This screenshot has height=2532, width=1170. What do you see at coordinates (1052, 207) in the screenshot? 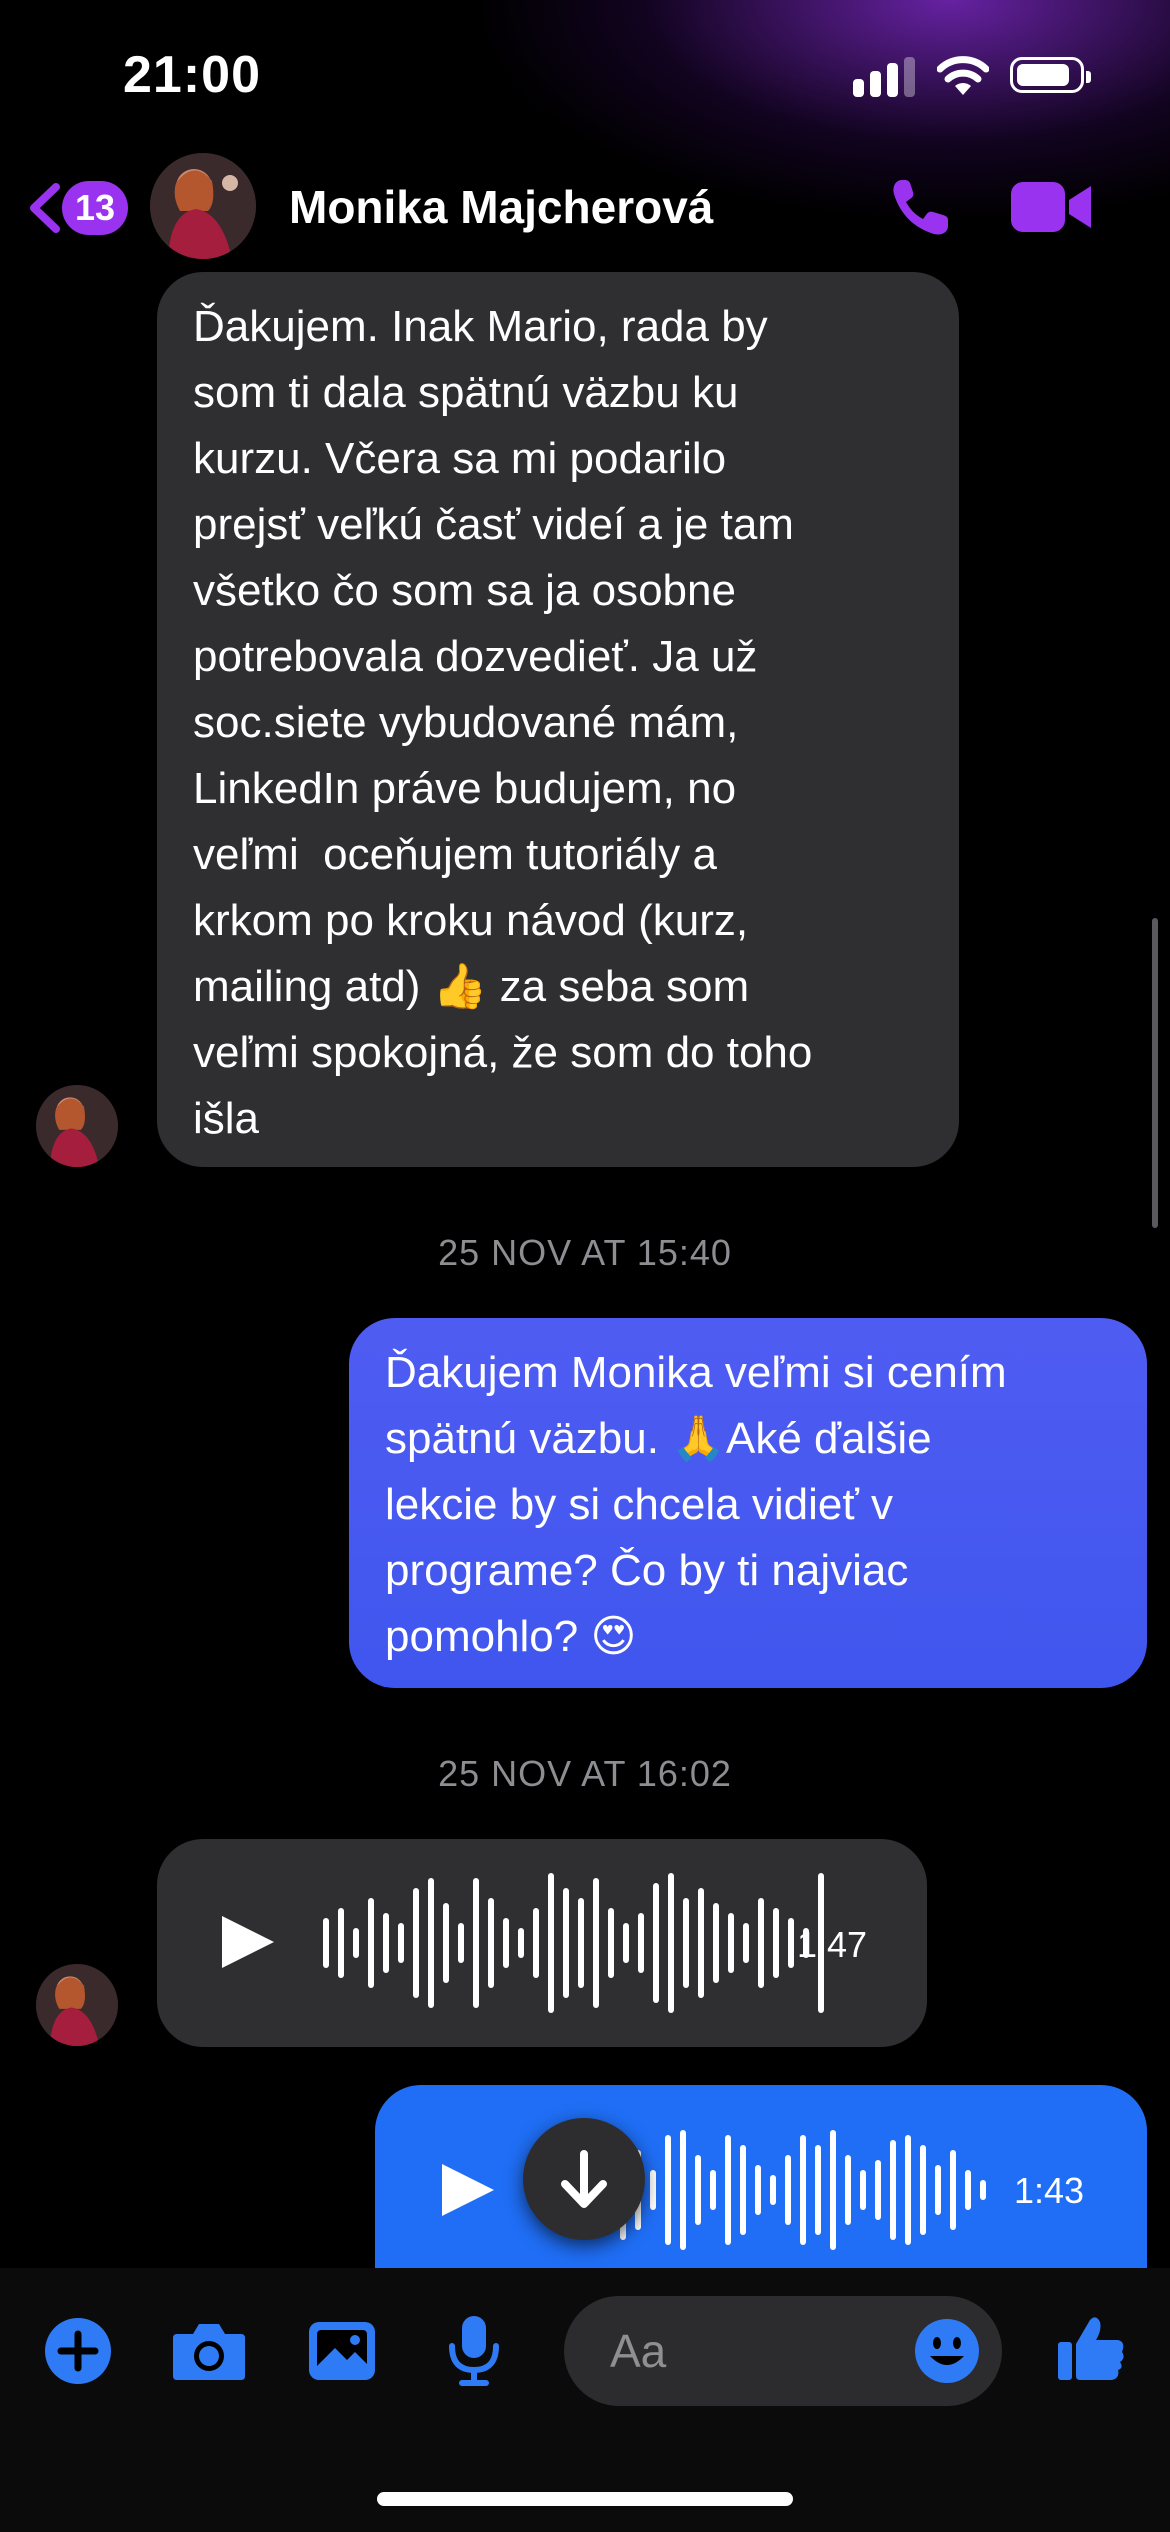
I see `video-camera-icon` at bounding box center [1052, 207].